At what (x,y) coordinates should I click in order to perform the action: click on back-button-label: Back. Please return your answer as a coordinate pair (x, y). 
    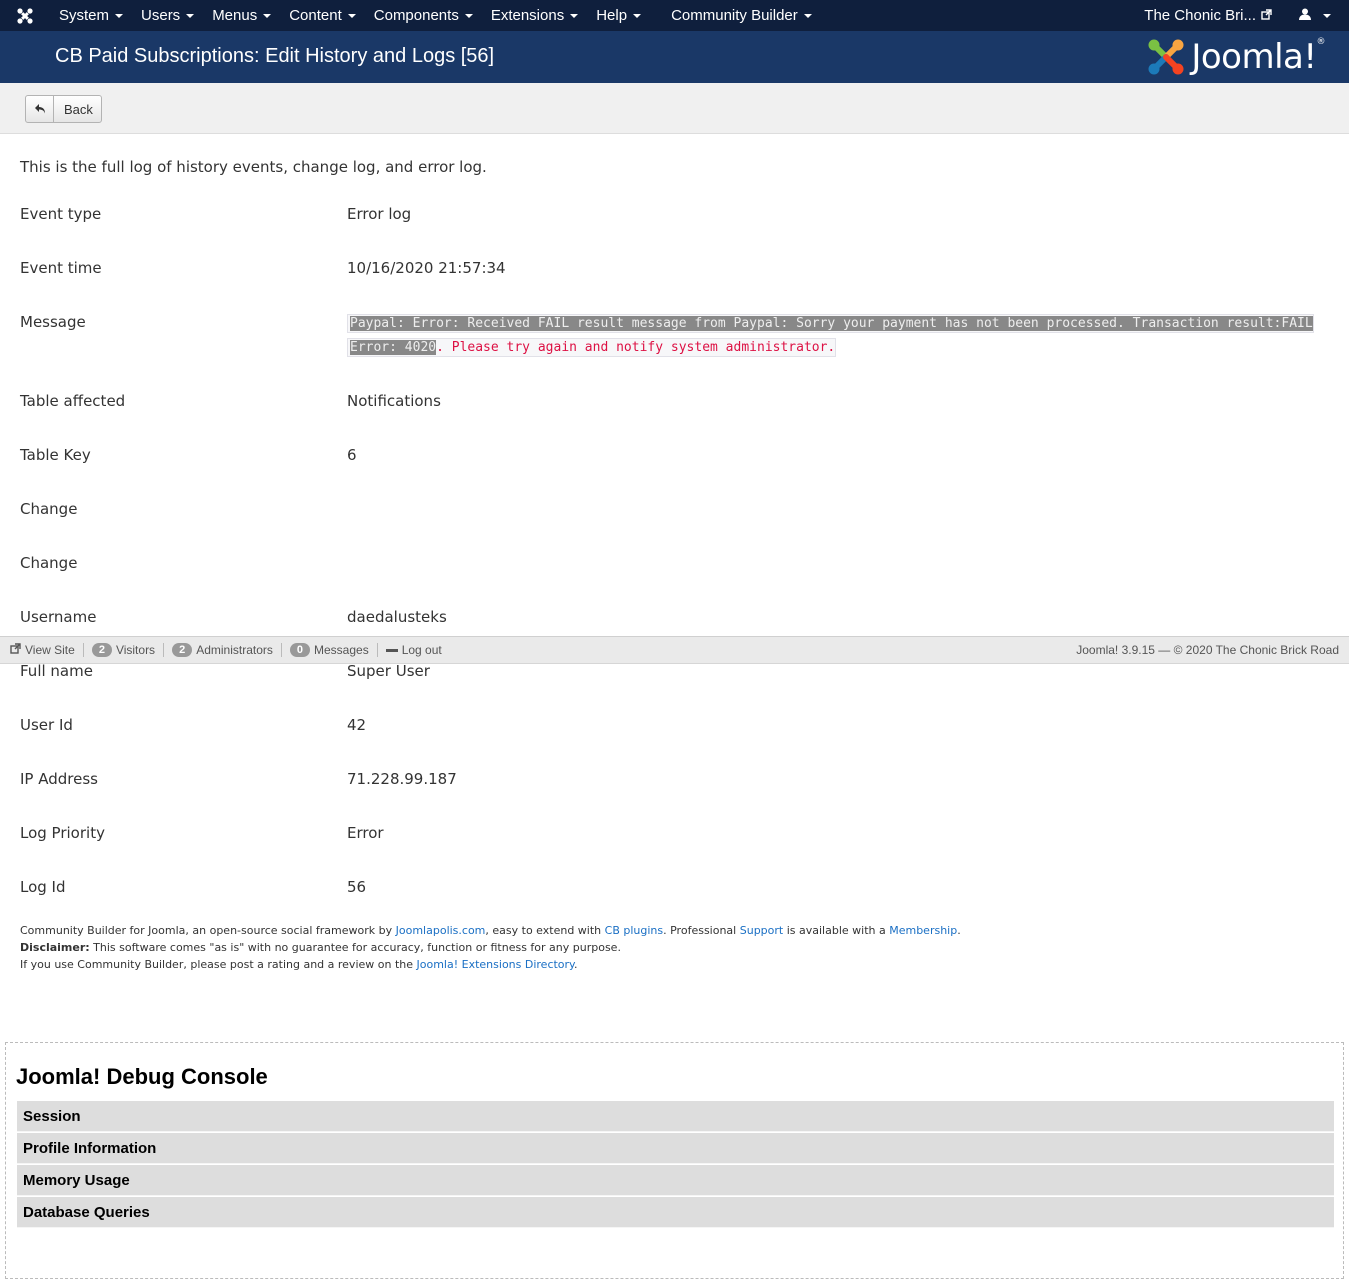
    Looking at the image, I should click on (78, 109).